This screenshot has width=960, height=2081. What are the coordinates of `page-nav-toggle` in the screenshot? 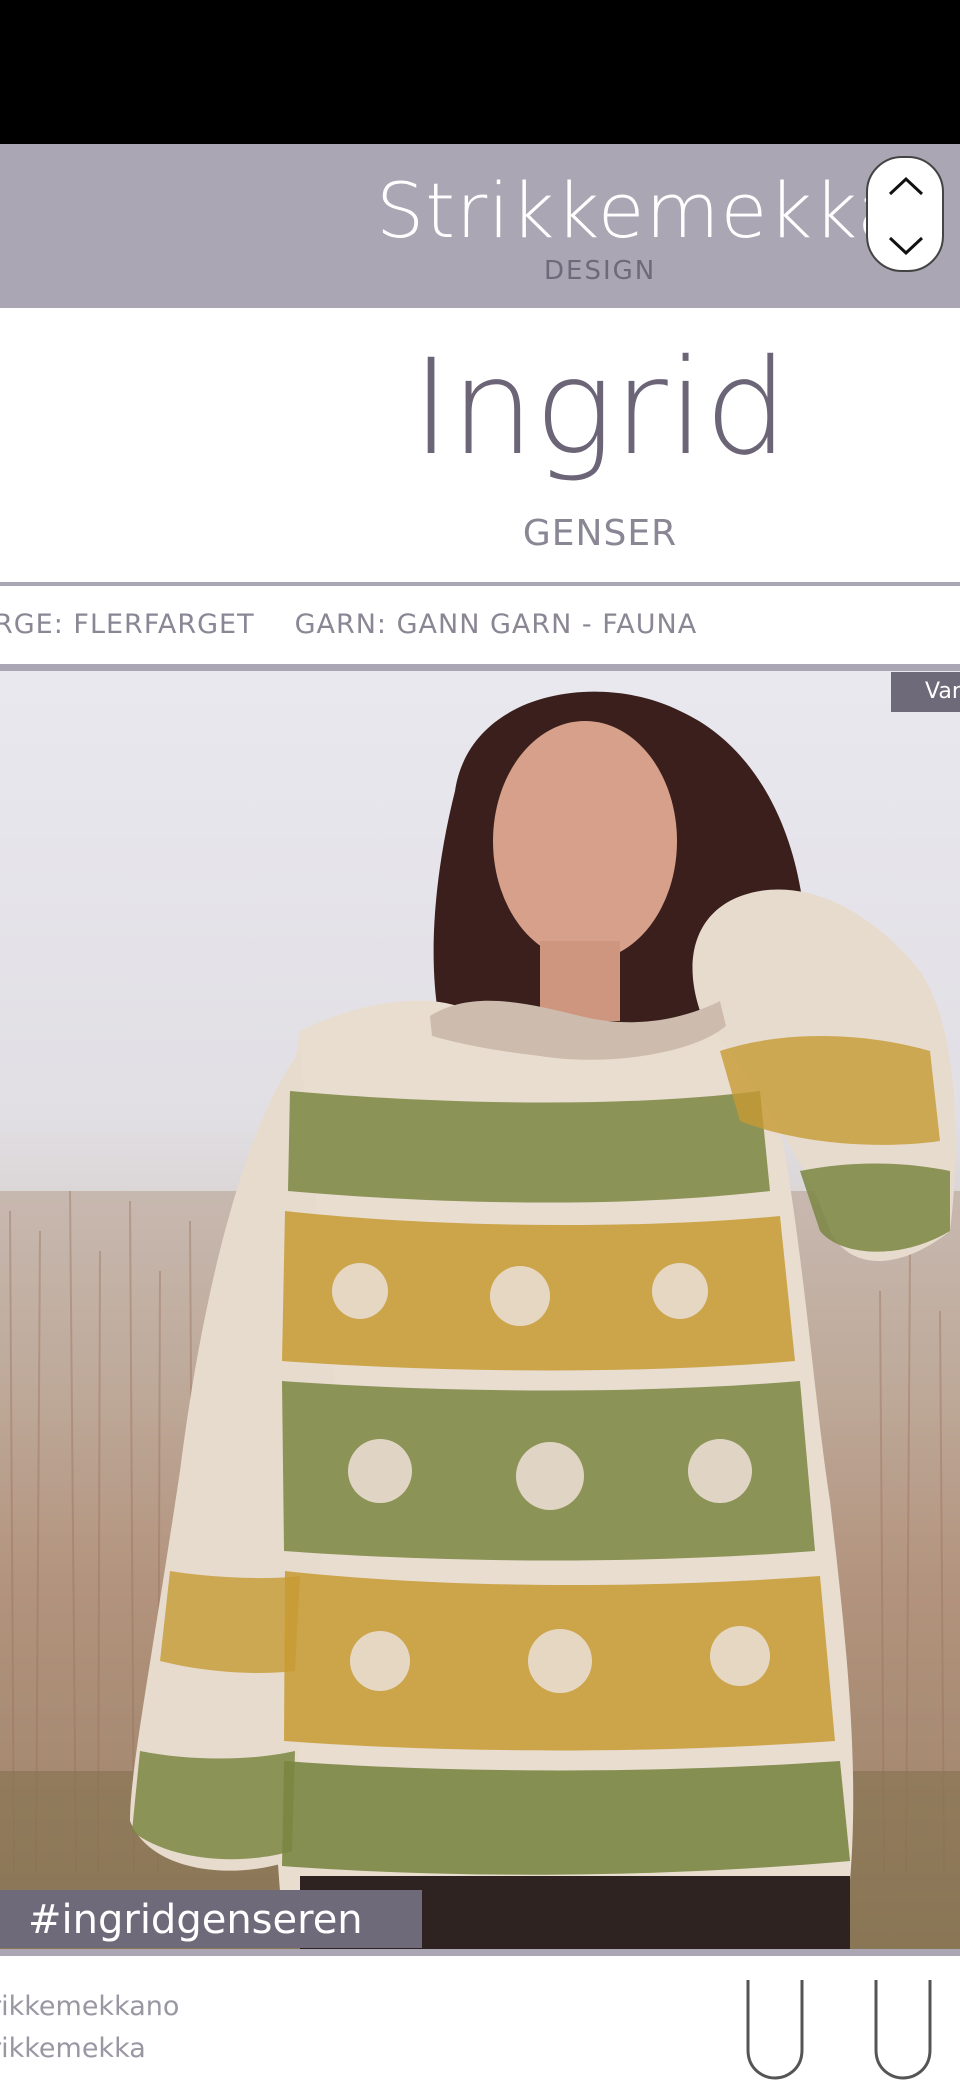 It's located at (905, 214).